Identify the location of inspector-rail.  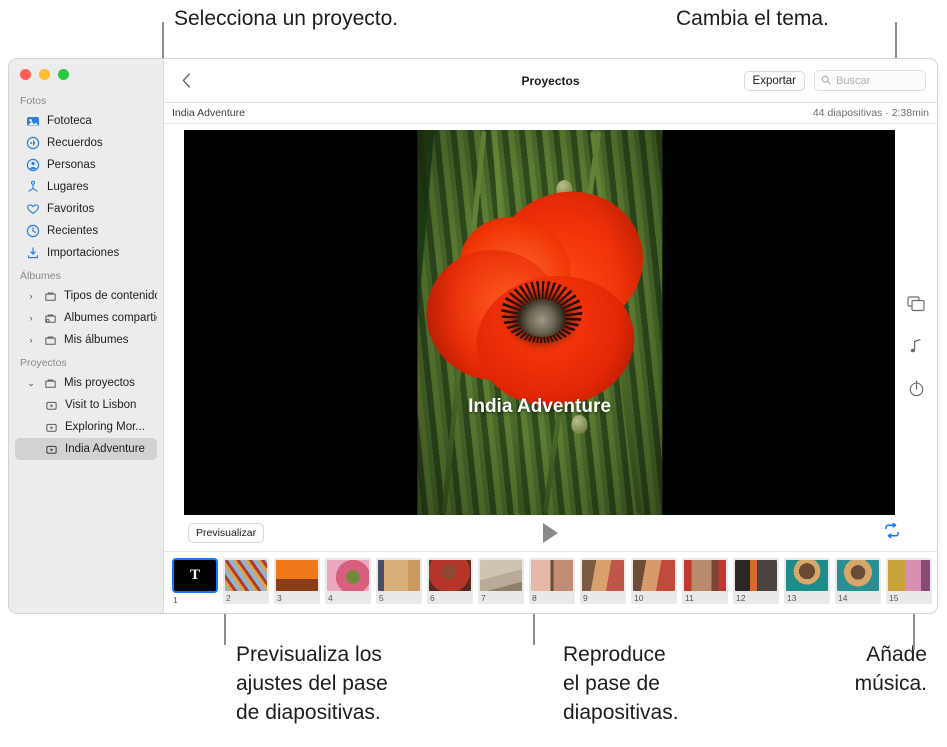
(916, 319).